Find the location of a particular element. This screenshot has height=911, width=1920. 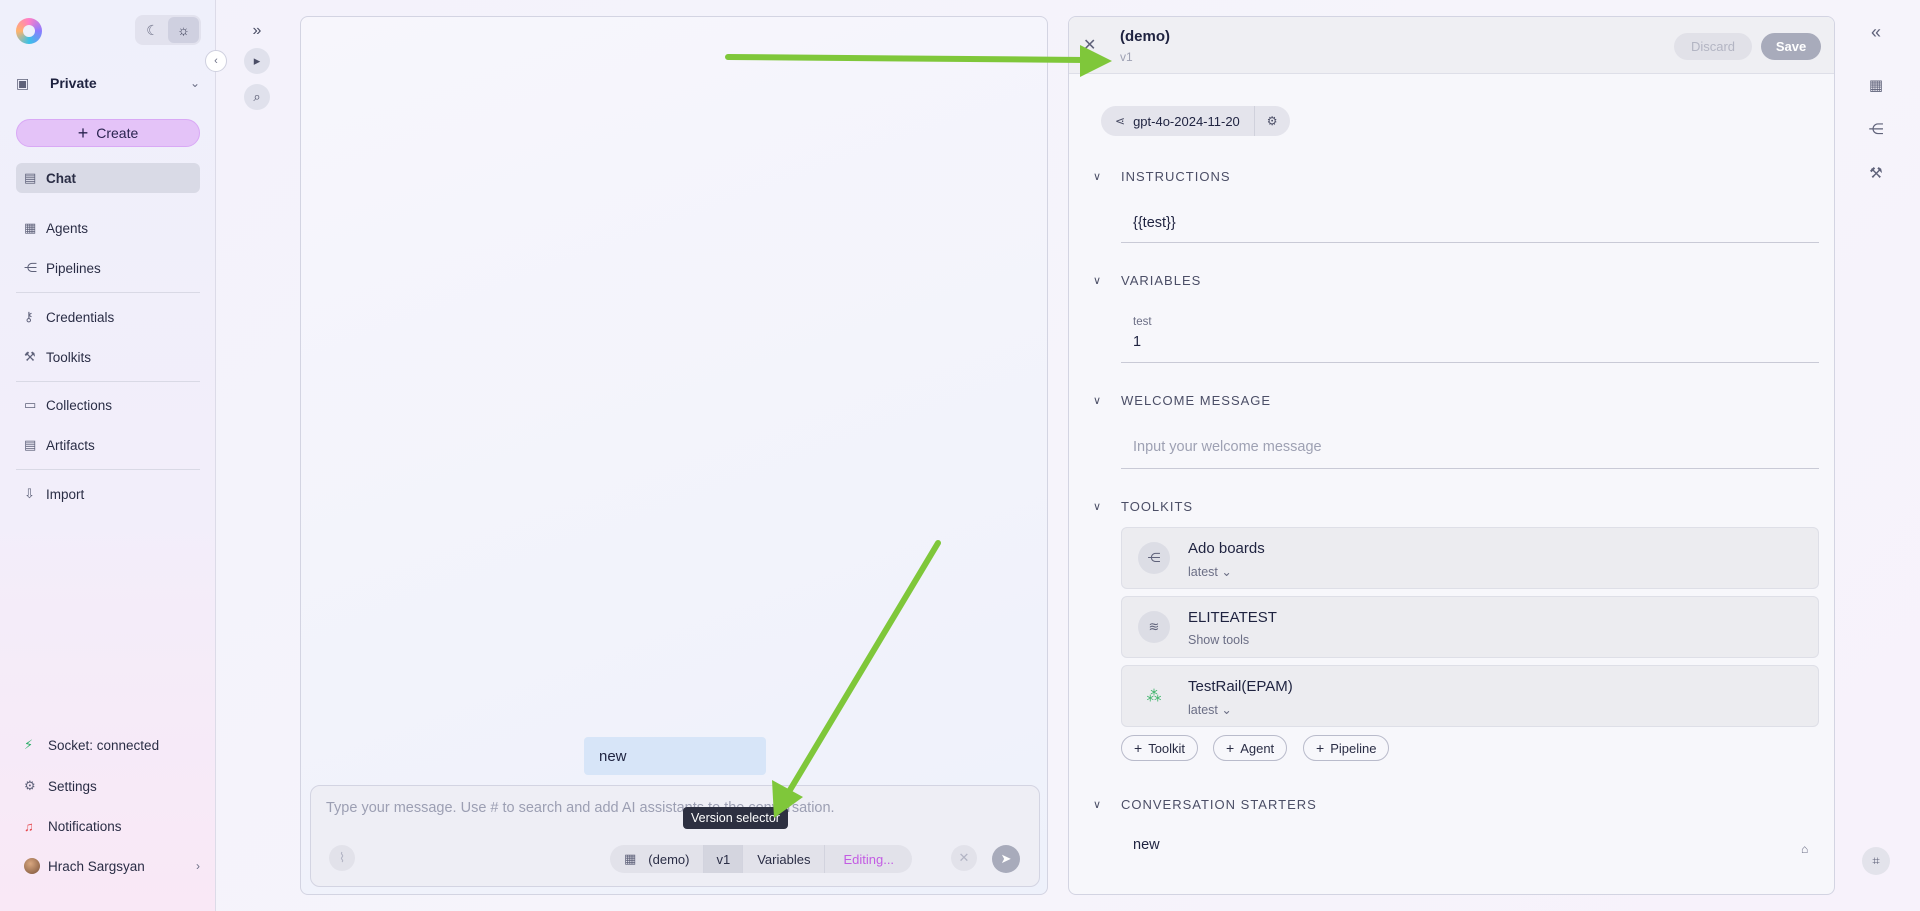

broom-icon: ⌗ is located at coordinates (1876, 861).